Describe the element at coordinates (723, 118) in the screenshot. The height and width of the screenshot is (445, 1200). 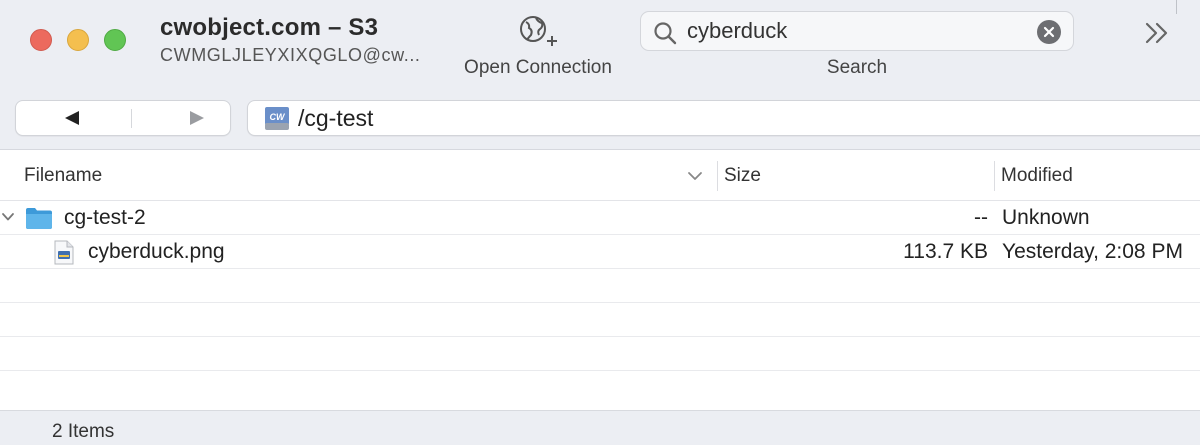
I see `path-selector: CW /cg-test` at that location.